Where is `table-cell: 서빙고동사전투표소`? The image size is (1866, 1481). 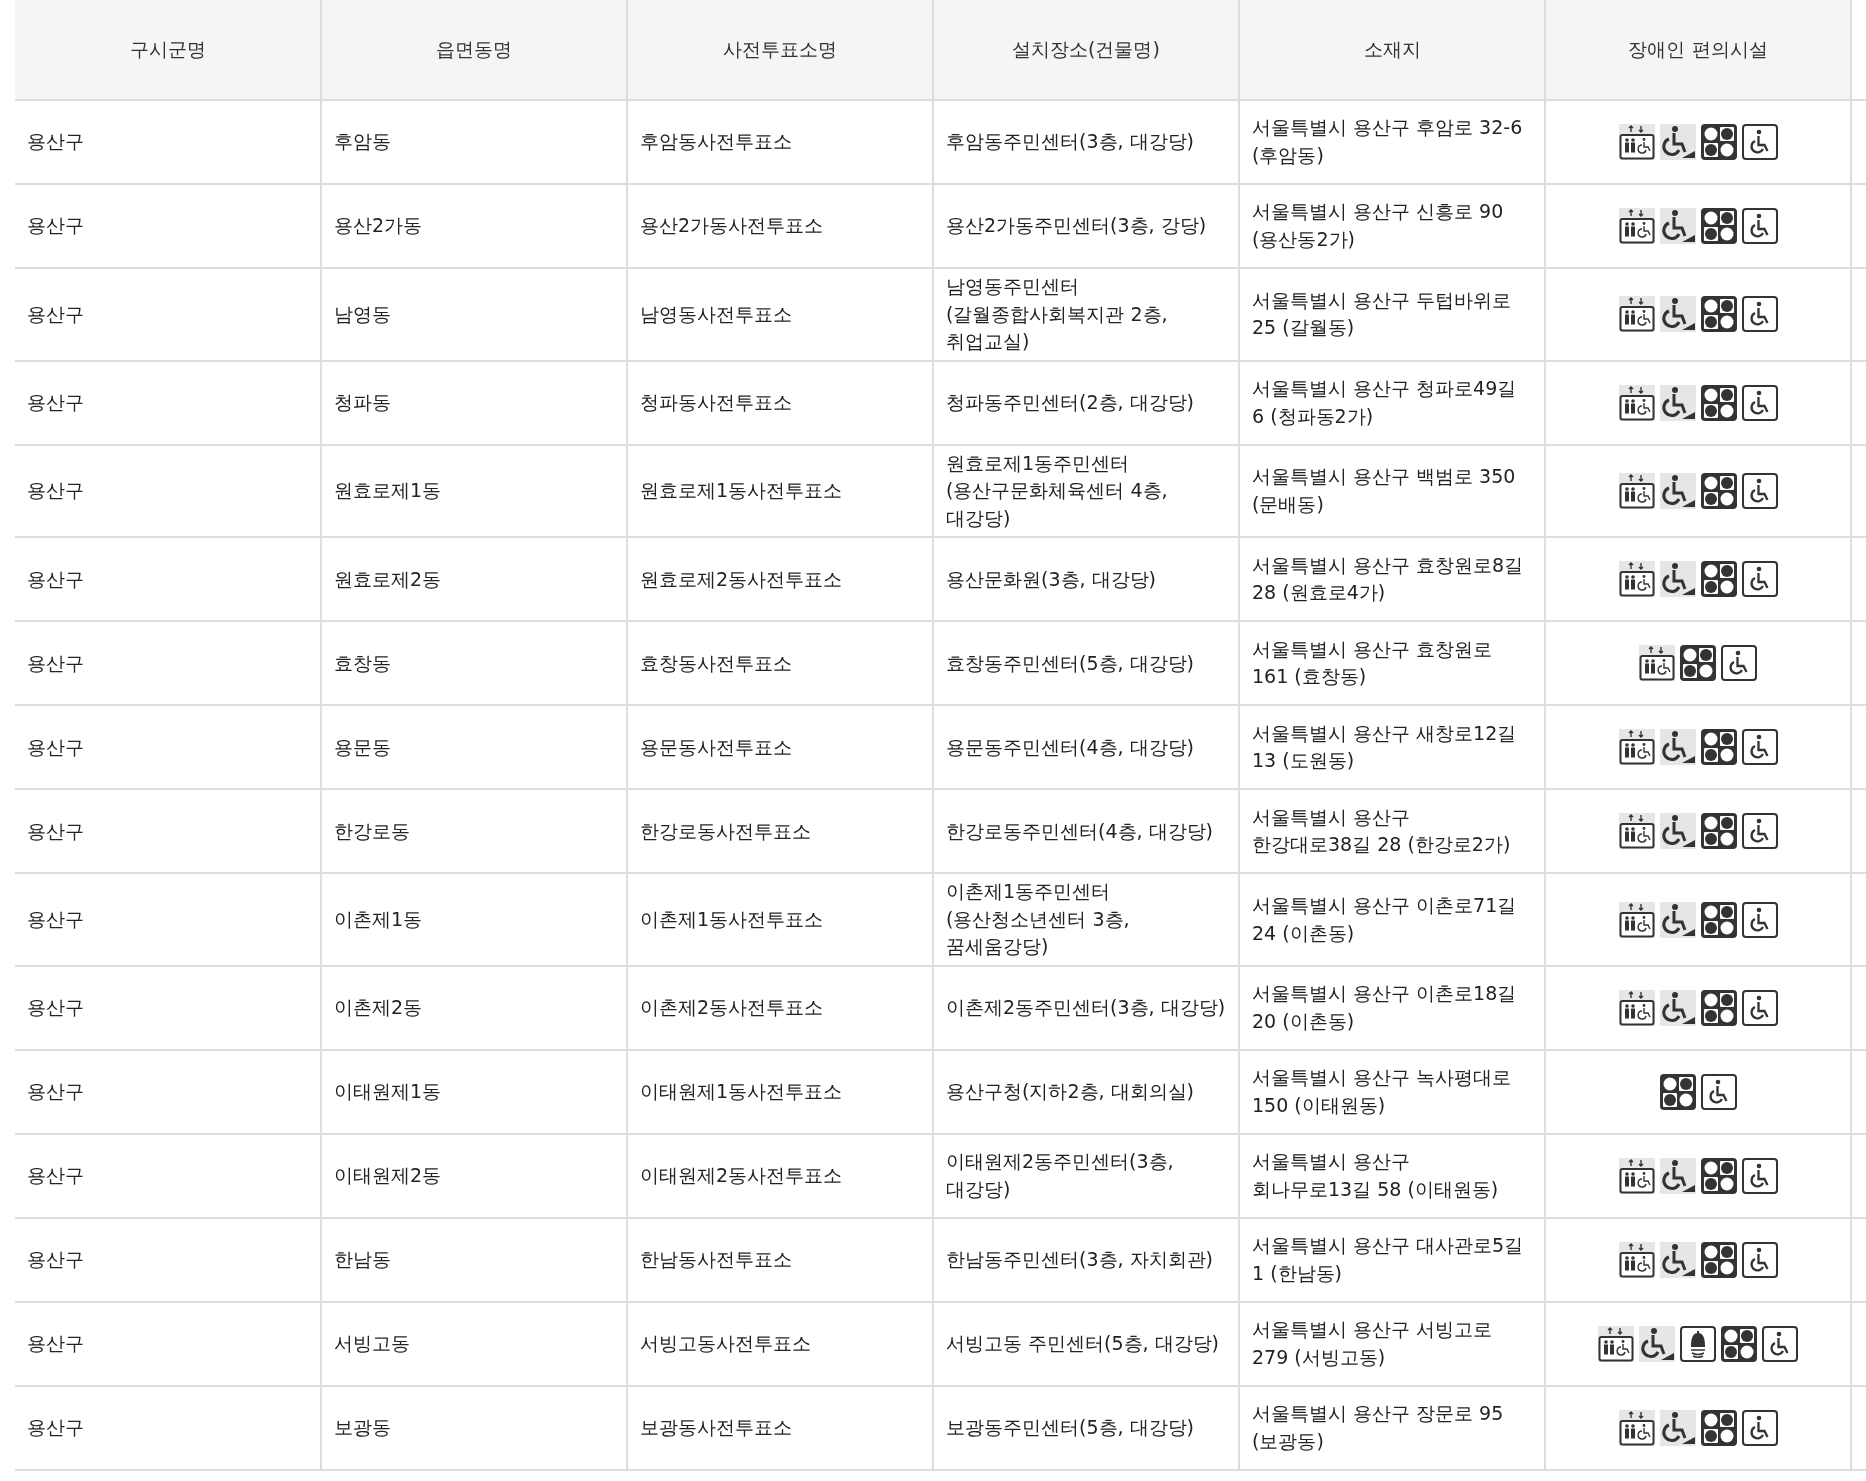 table-cell: 서빙고동사전투표소 is located at coordinates (780, 1343).